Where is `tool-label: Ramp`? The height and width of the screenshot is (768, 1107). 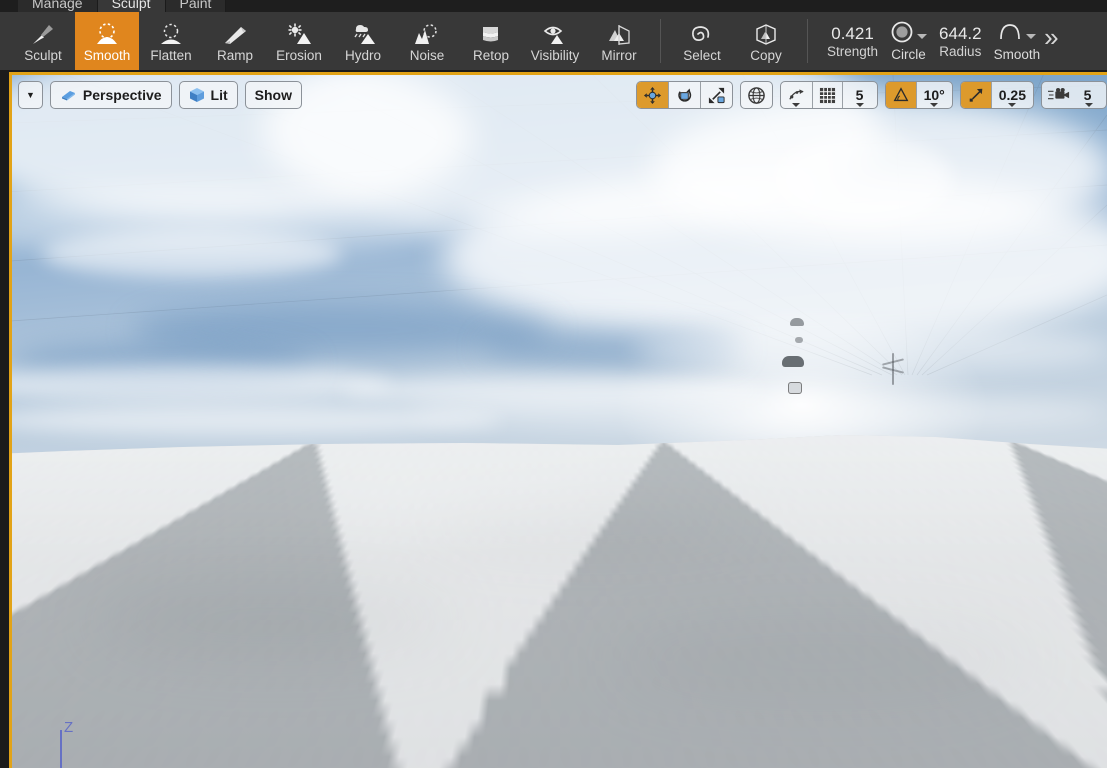
tool-label: Ramp is located at coordinates (234, 55).